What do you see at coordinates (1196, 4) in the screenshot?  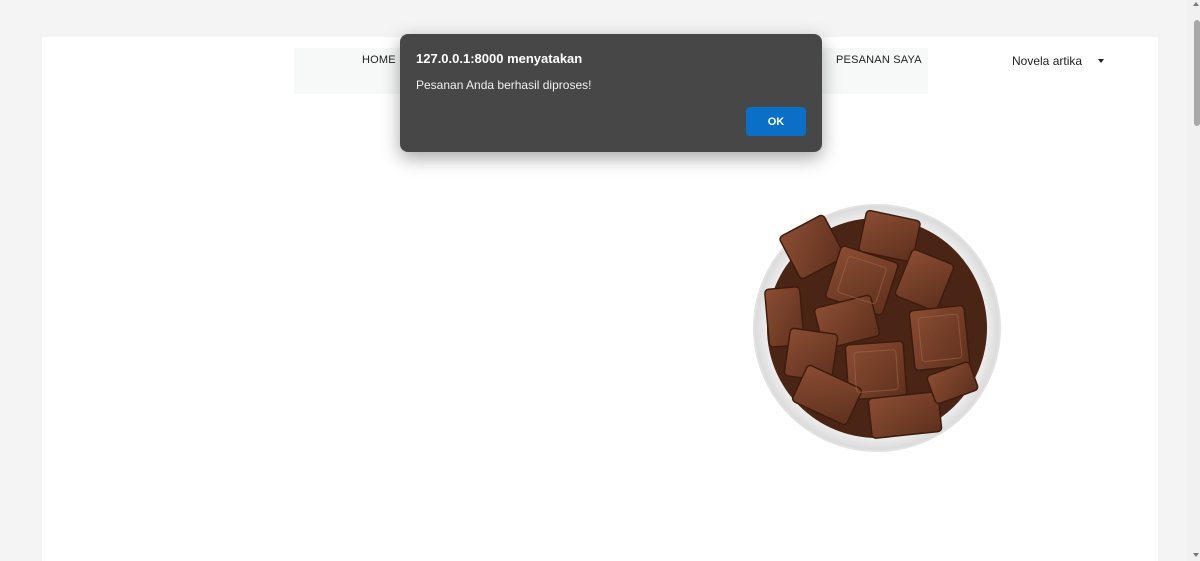 I see `scroll-up-icon` at bounding box center [1196, 4].